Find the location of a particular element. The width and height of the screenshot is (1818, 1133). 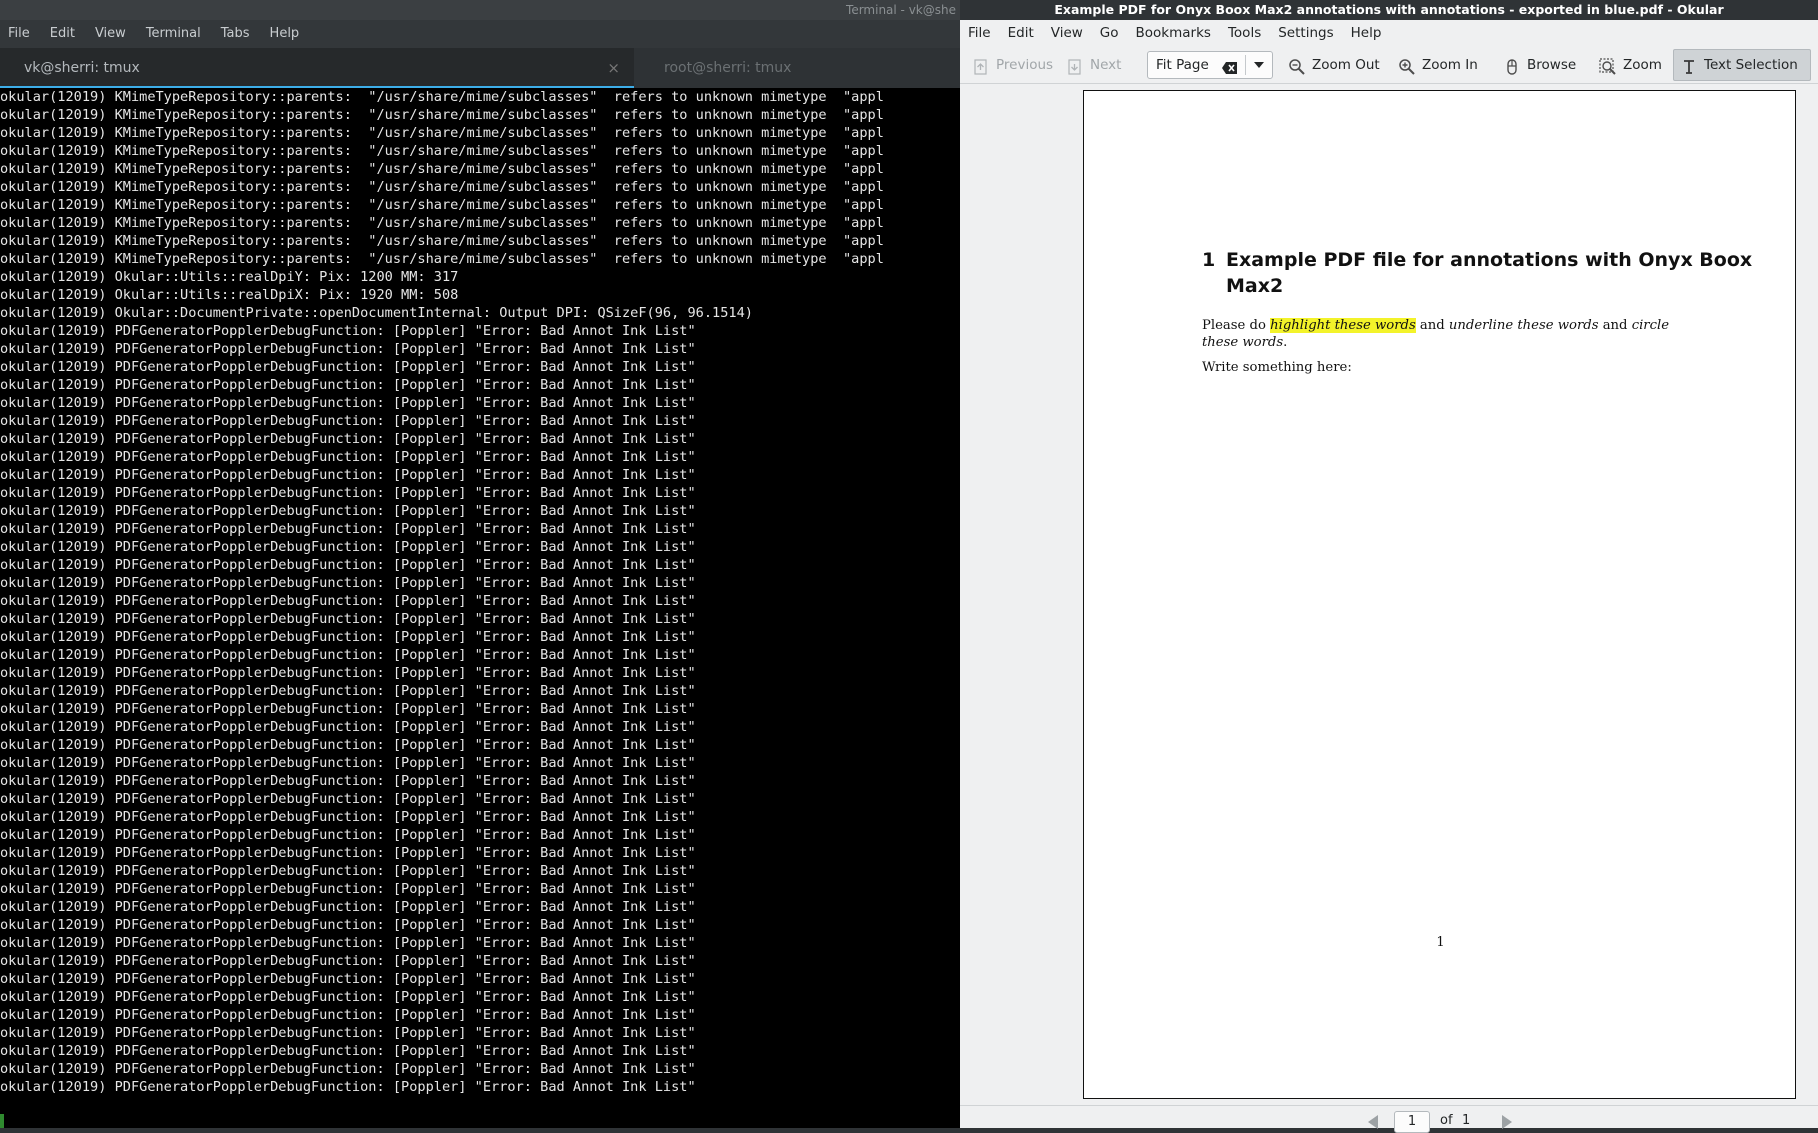

page-total-label: 1 is located at coordinates (1466, 1120).